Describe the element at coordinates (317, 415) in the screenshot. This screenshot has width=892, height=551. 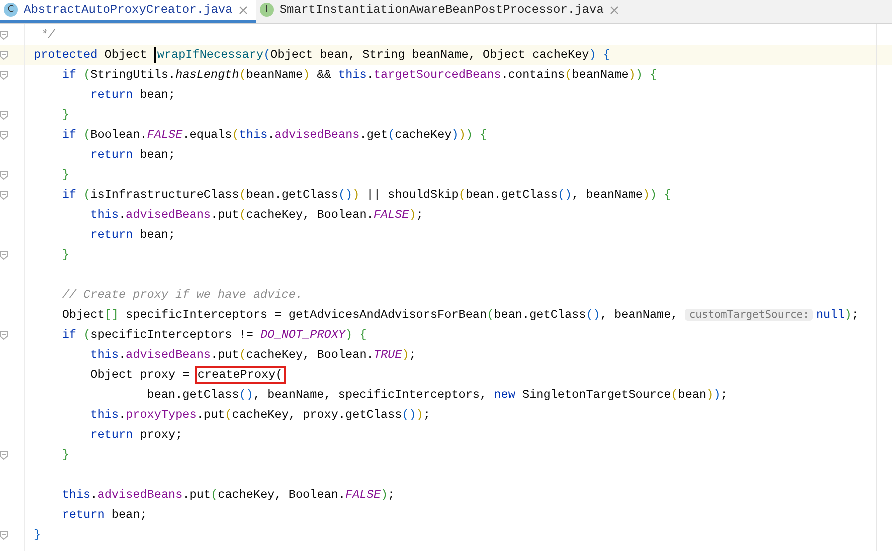
I see `code-token: cacheKey, proxy.getClass` at that location.